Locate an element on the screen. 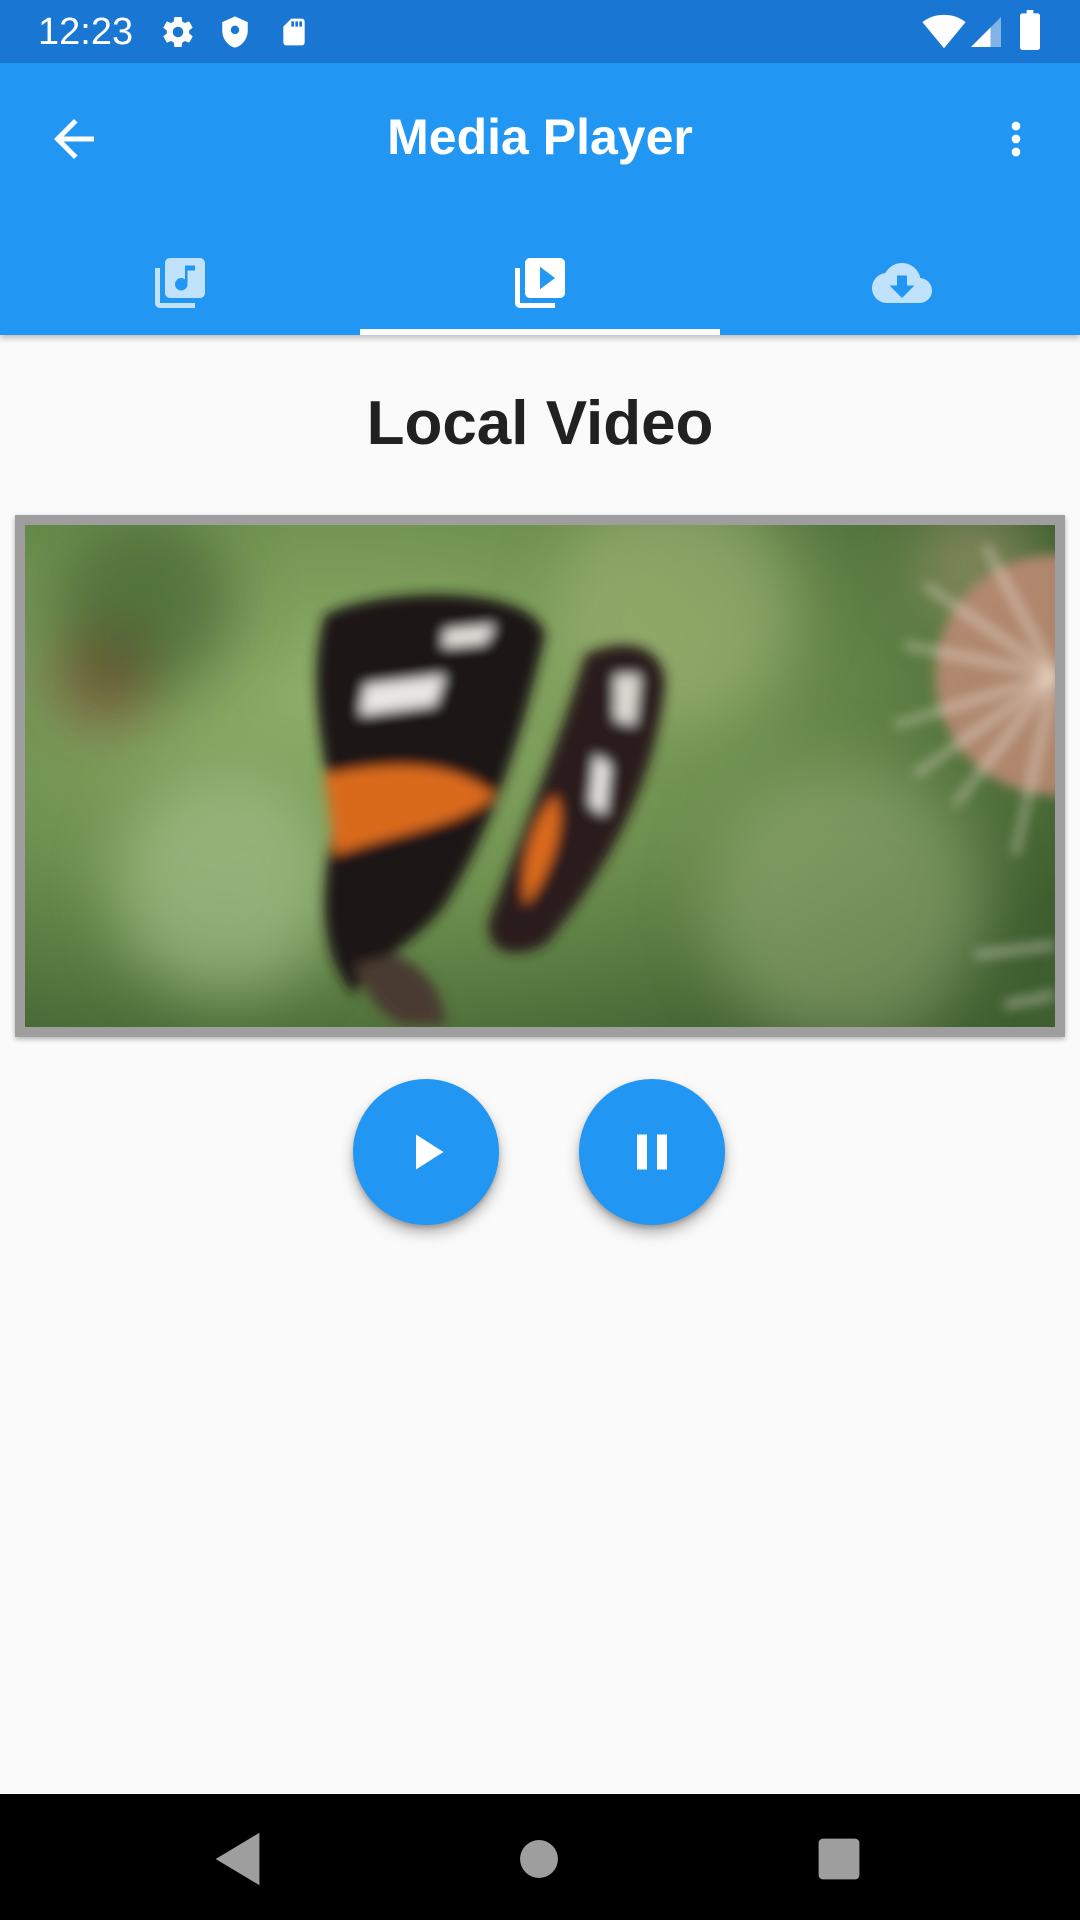 The image size is (1080, 1920). nav-home-button is located at coordinates (539, 1859).